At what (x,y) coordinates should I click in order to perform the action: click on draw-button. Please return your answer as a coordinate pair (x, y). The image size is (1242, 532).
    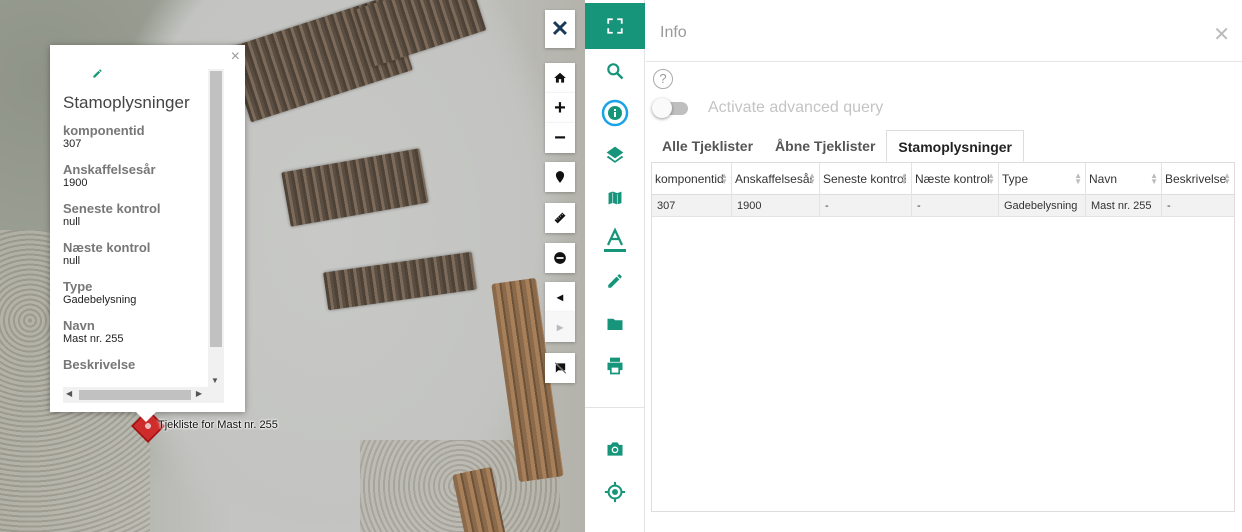
    Looking at the image, I should click on (615, 281).